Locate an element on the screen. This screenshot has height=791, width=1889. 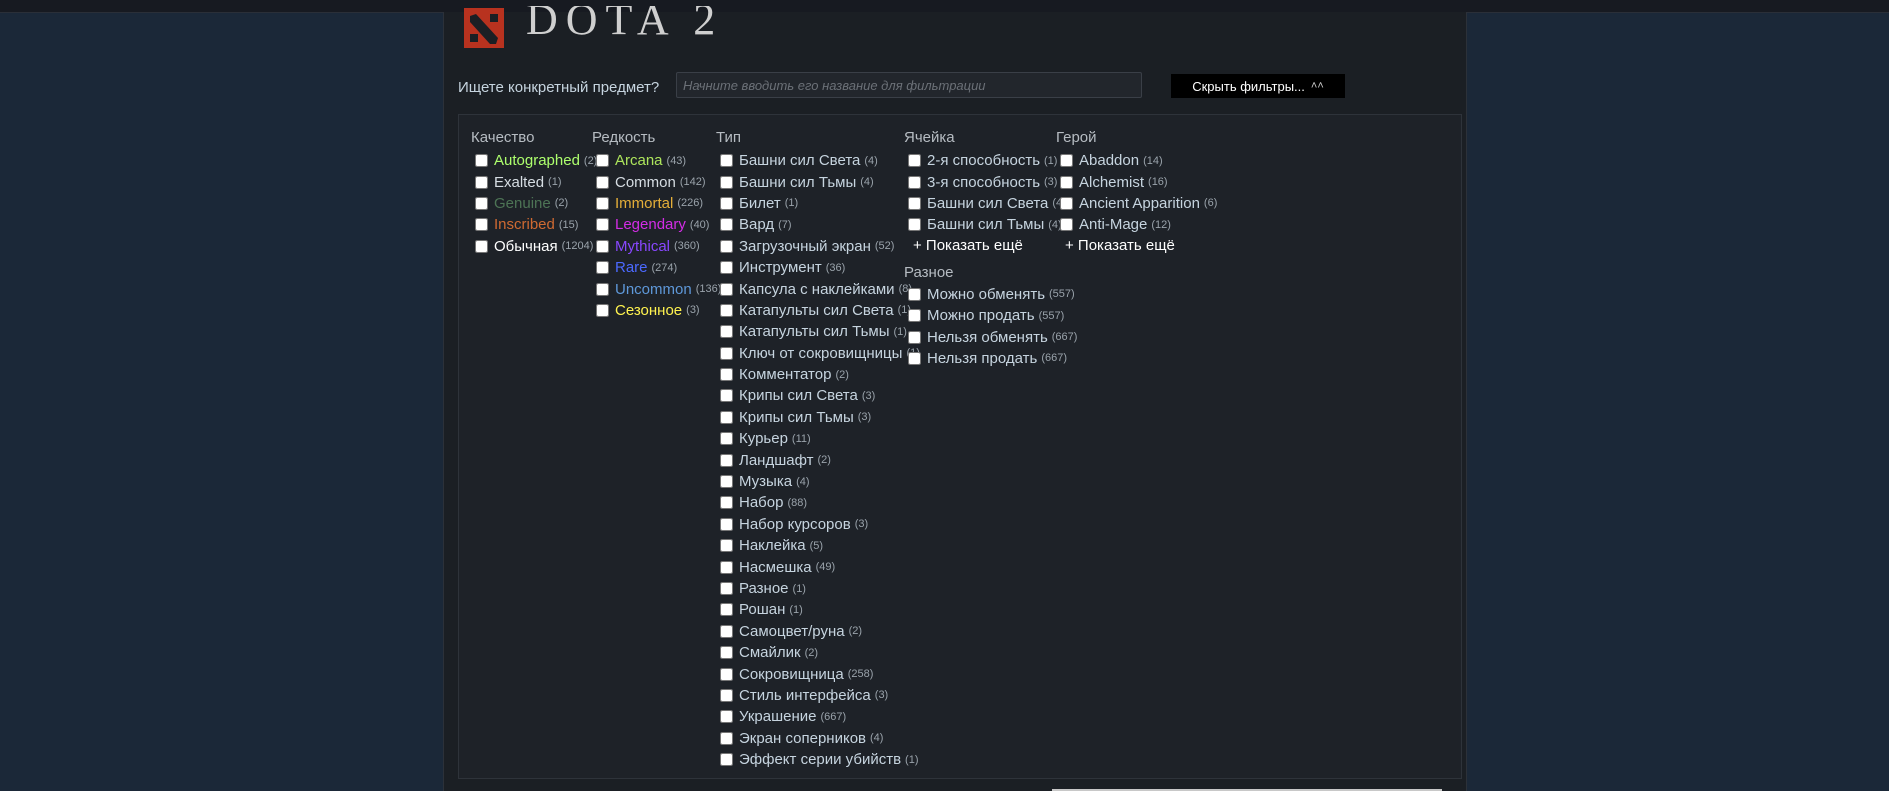
type-option: Рошан (1) is located at coordinates (818, 609).